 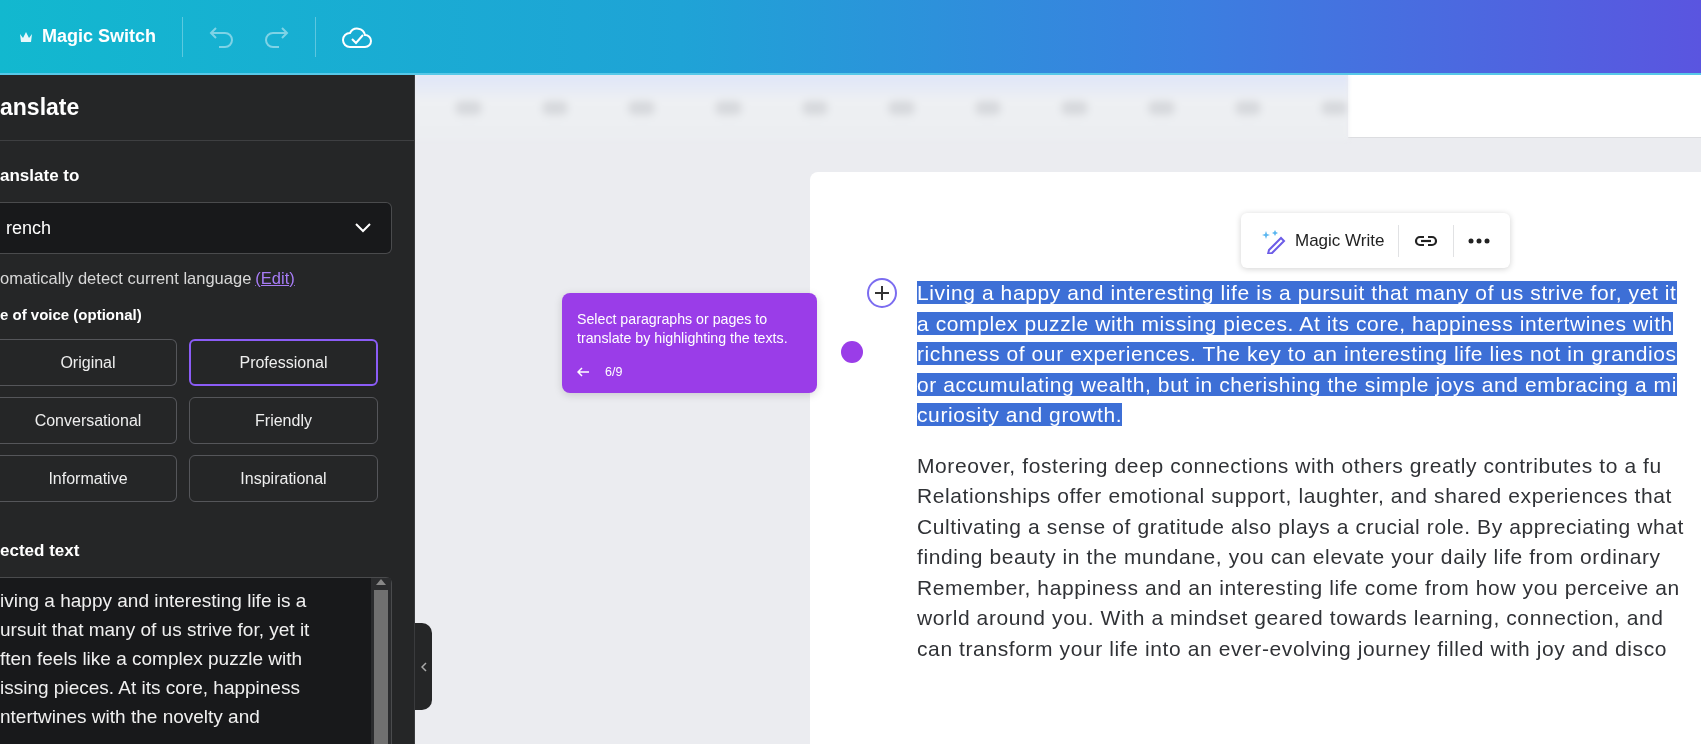 I want to click on tone-option: Original, so click(x=88, y=362).